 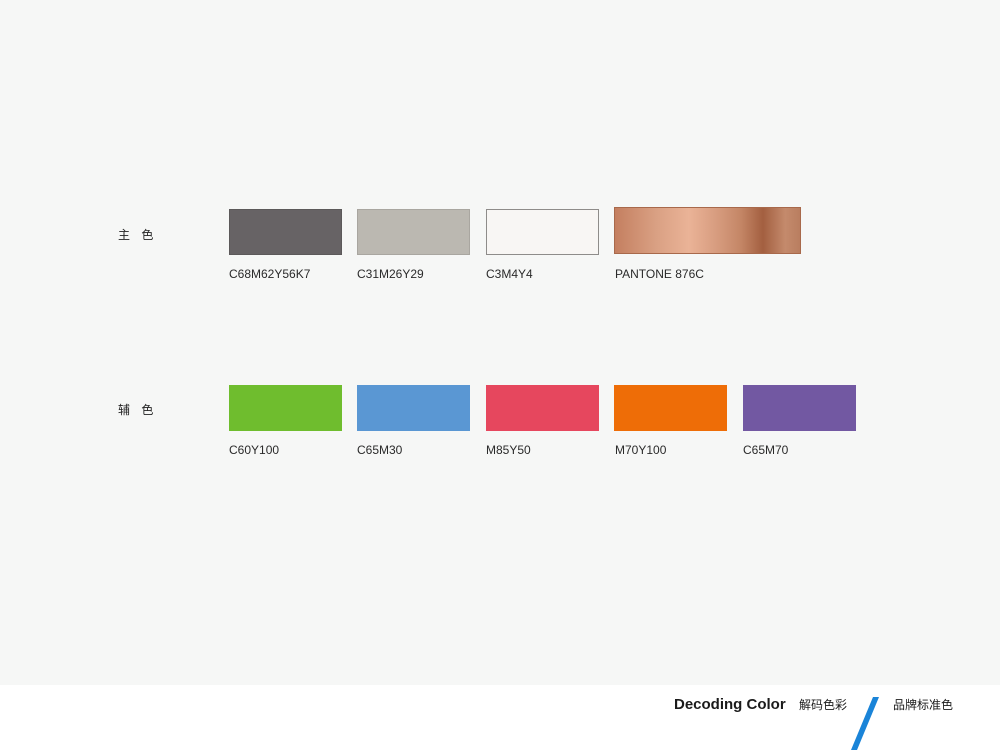 I want to click on secondary-color-label: 辅 色, so click(x=138, y=410).